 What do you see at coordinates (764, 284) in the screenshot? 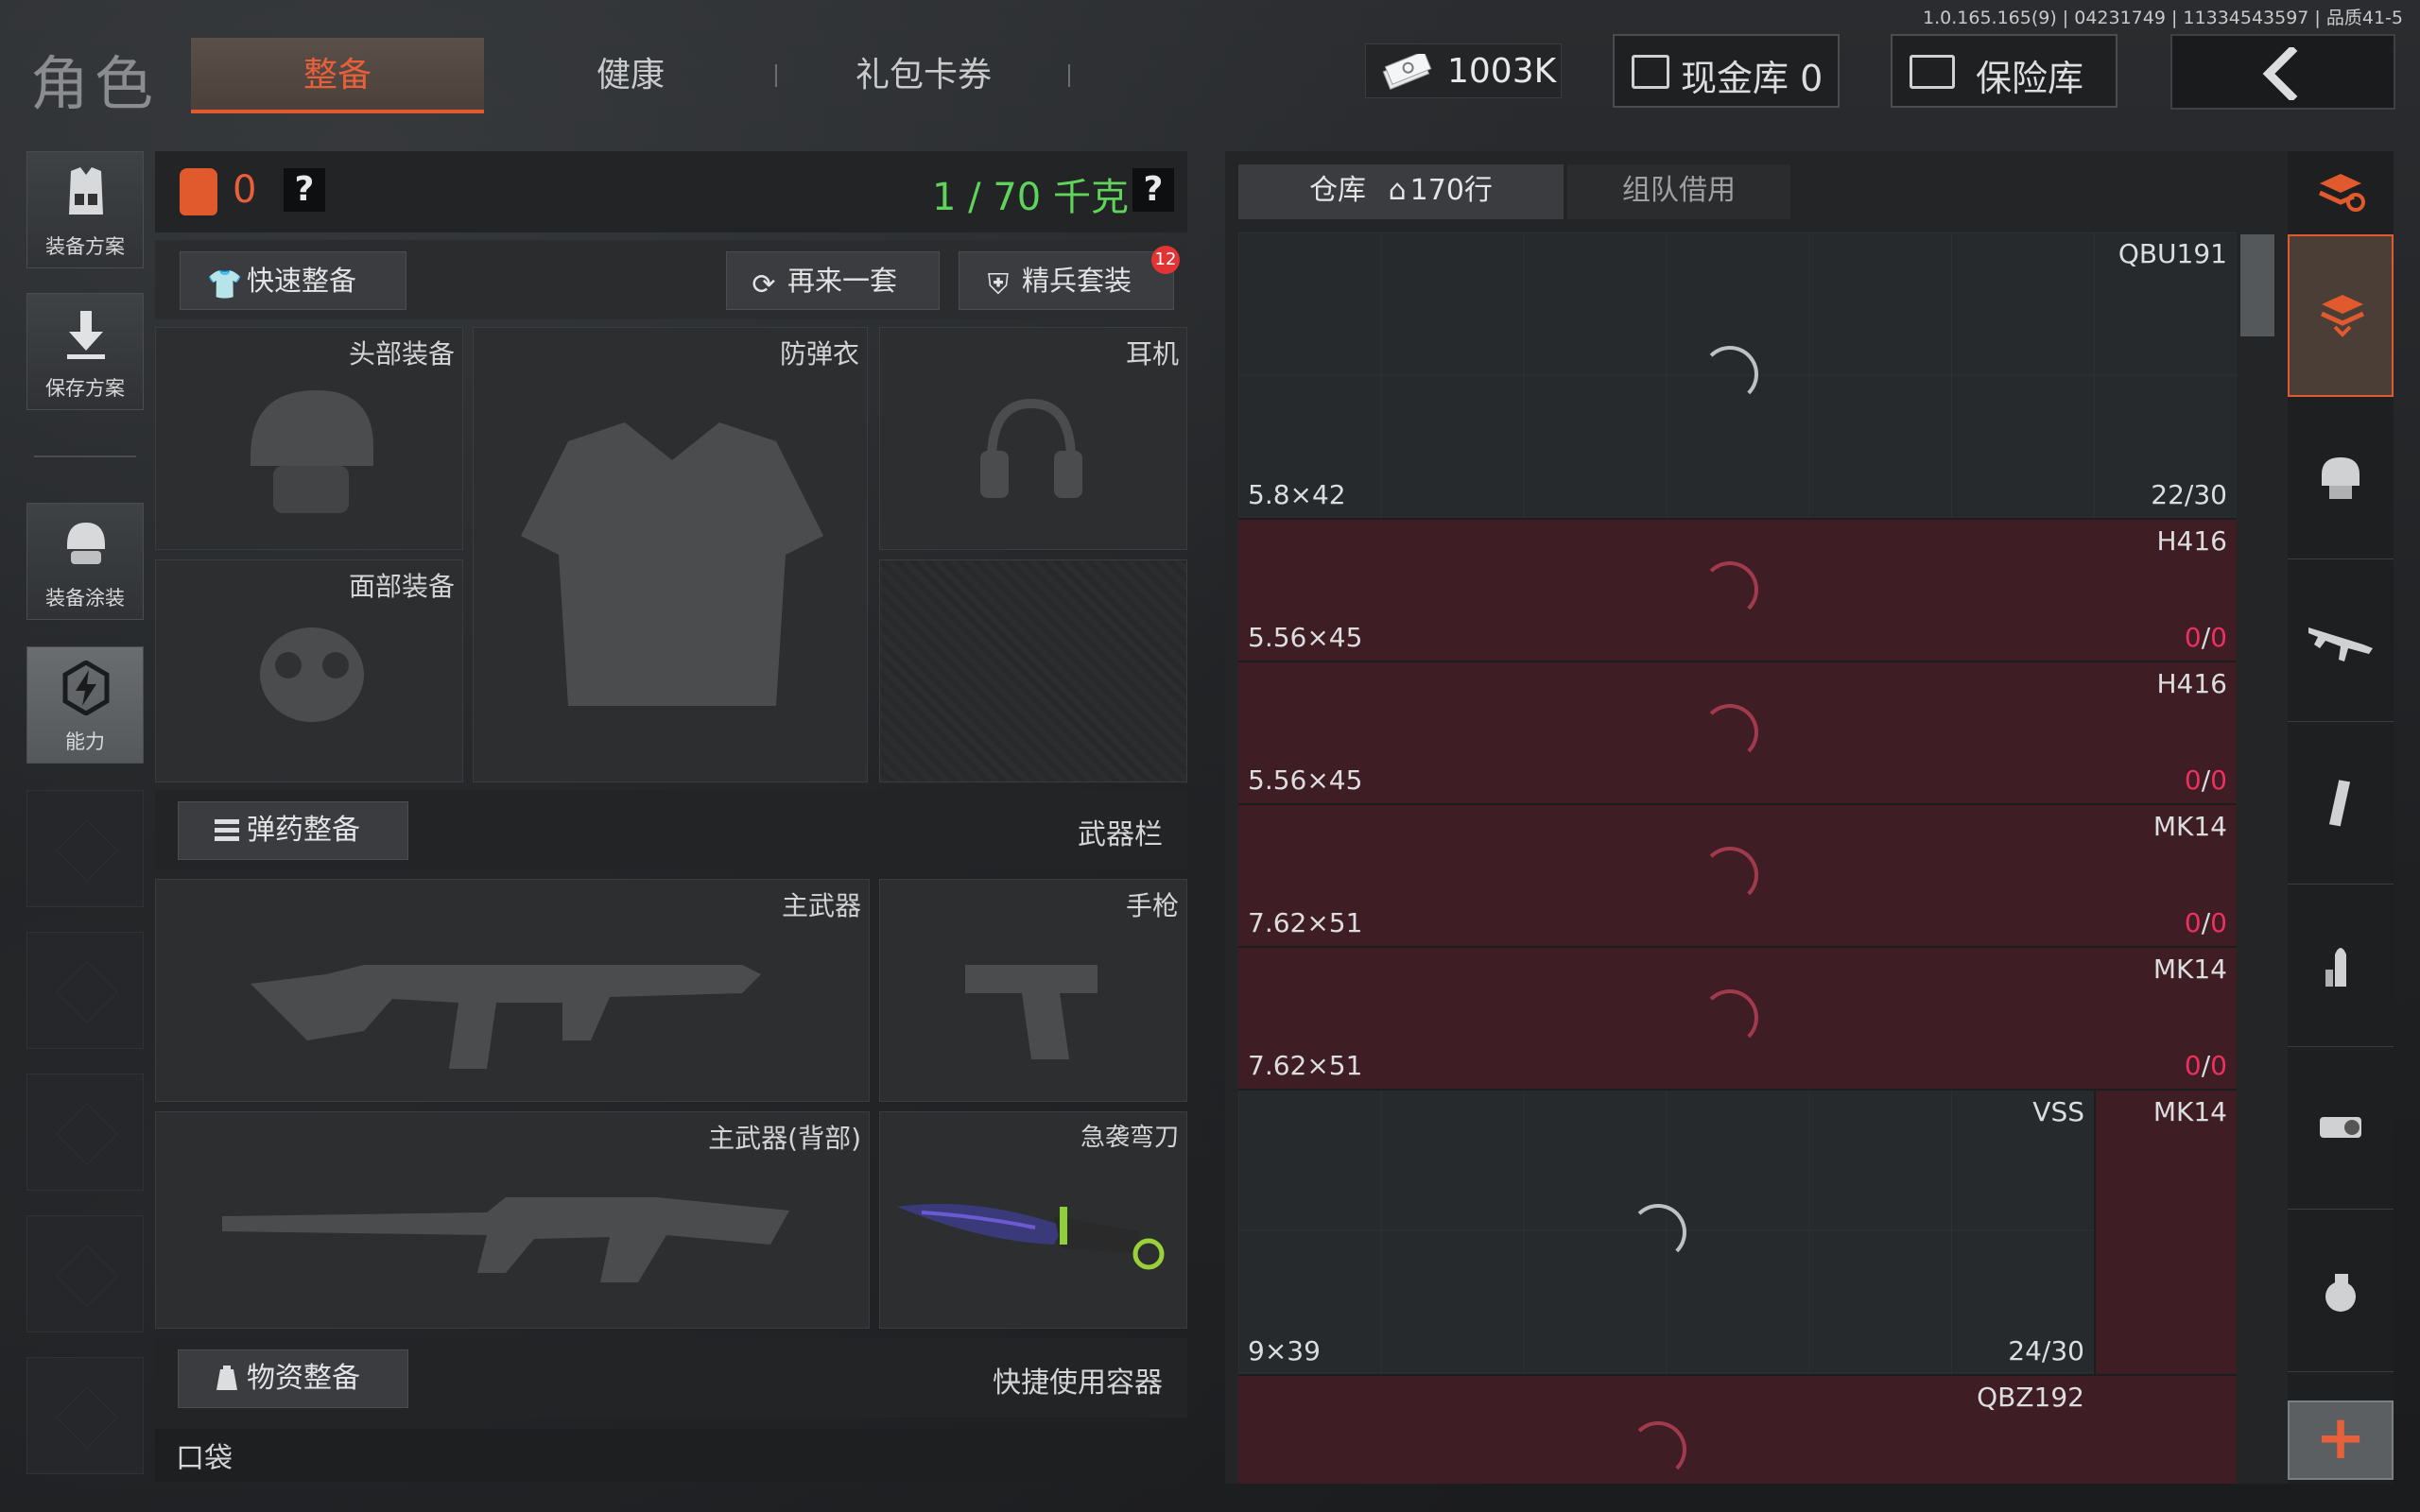
I see `refresh-icon: ⟳` at bounding box center [764, 284].